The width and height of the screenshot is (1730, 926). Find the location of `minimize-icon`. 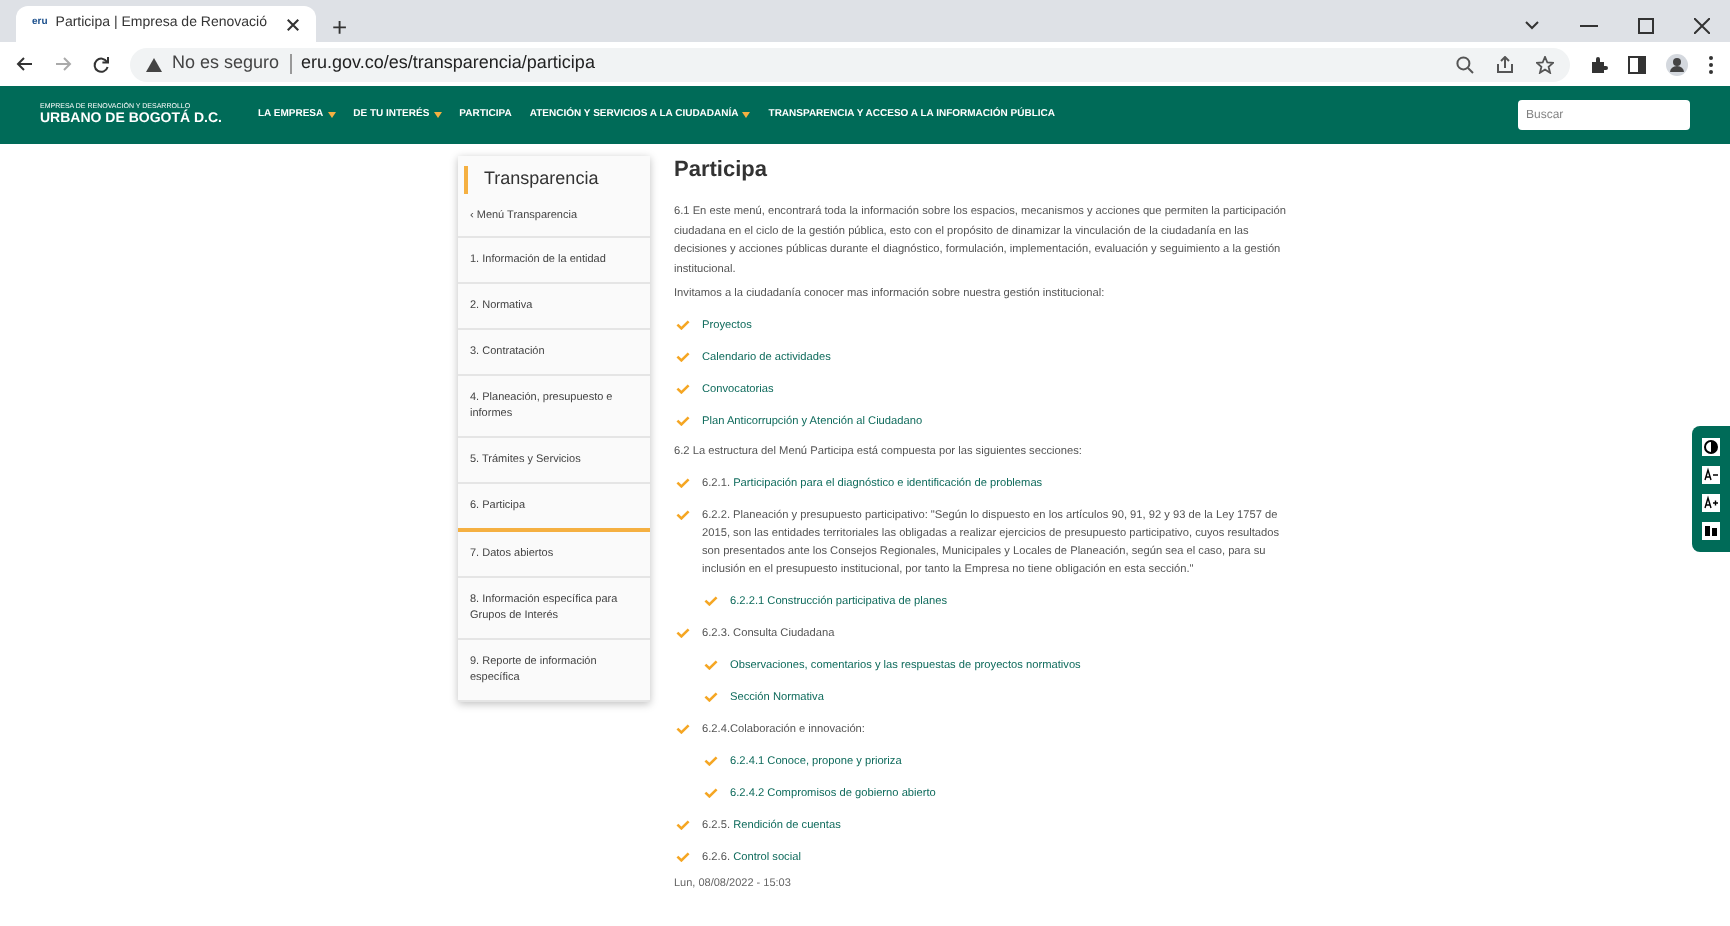

minimize-icon is located at coordinates (1589, 26).